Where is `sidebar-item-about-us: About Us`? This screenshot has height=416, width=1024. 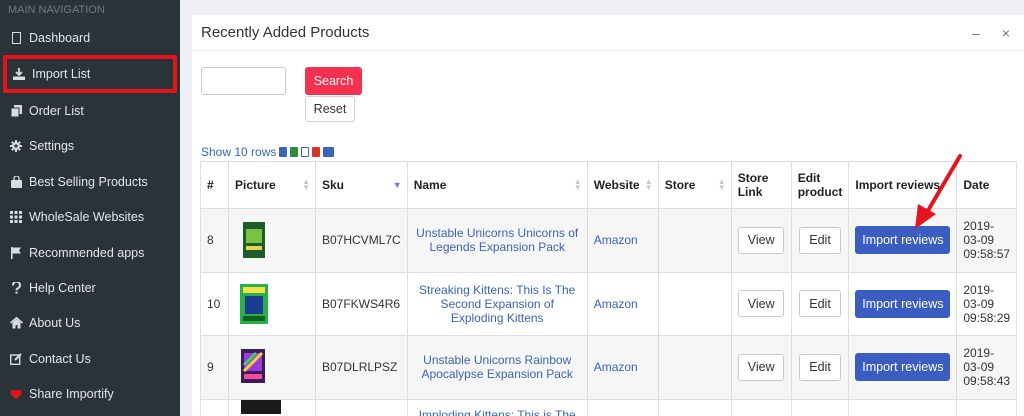
sidebar-item-about-us: About Us is located at coordinates (90, 323).